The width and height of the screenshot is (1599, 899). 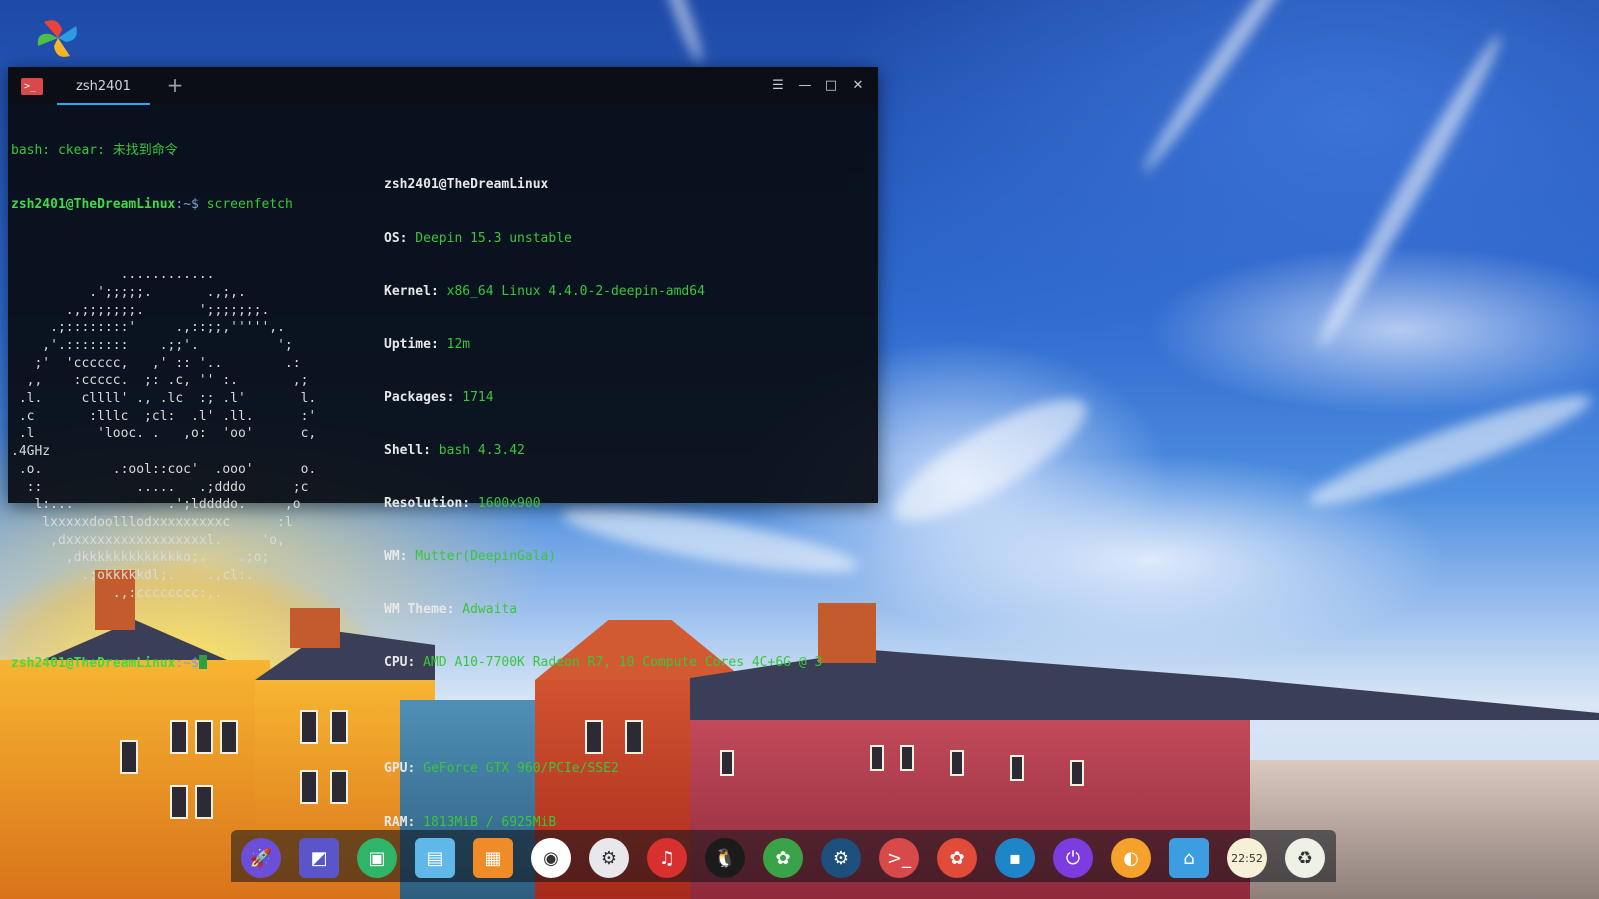 What do you see at coordinates (551, 858) in the screenshot?
I see `chrome-icon: ◉` at bounding box center [551, 858].